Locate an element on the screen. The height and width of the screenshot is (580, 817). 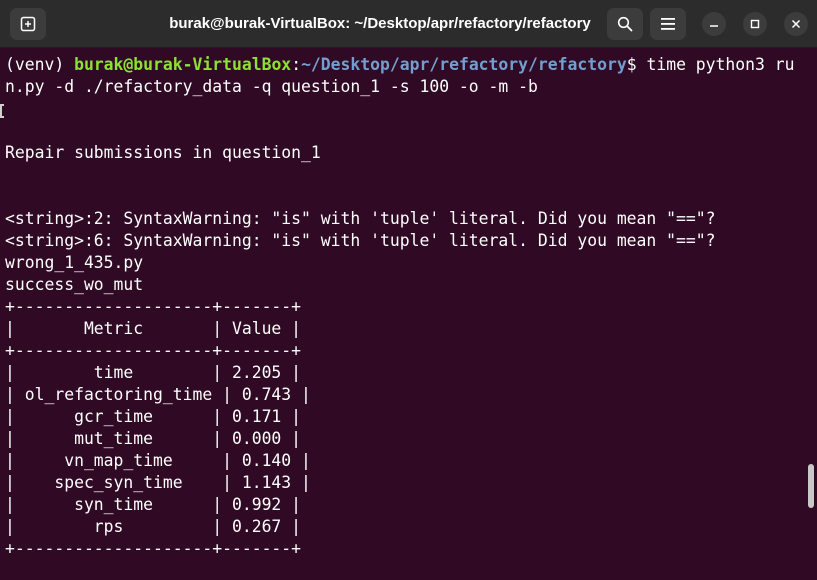
output-line: | ol_refactoring_time | 0.743 | is located at coordinates (158, 394).